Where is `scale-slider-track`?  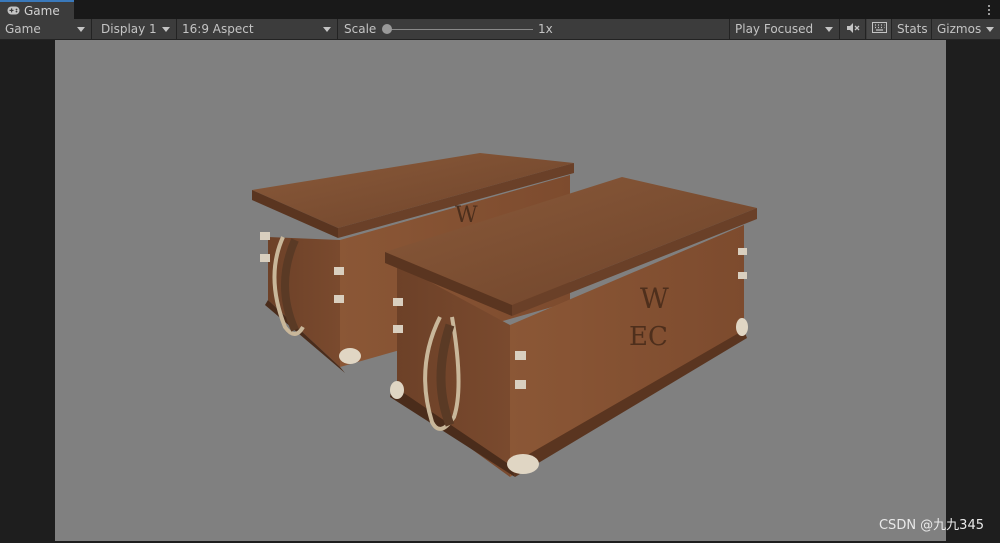
scale-slider-track is located at coordinates (460, 29).